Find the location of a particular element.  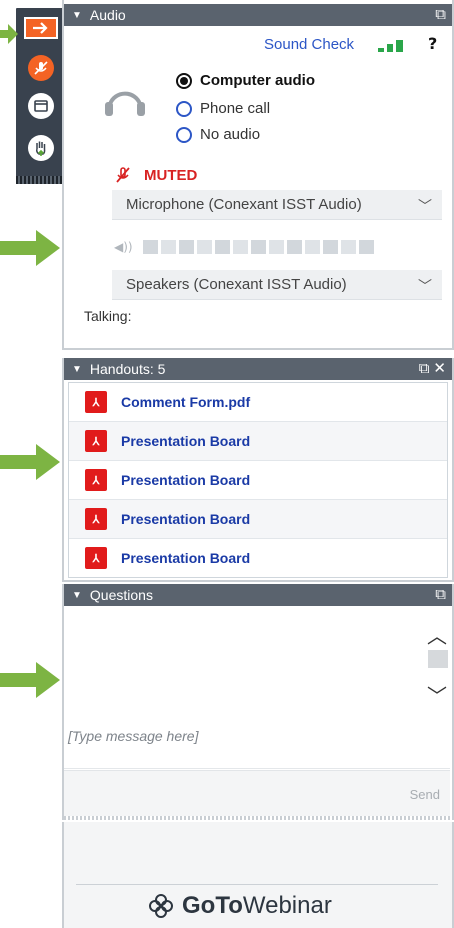

radio-no-audio: No audio is located at coordinates (218, 134).